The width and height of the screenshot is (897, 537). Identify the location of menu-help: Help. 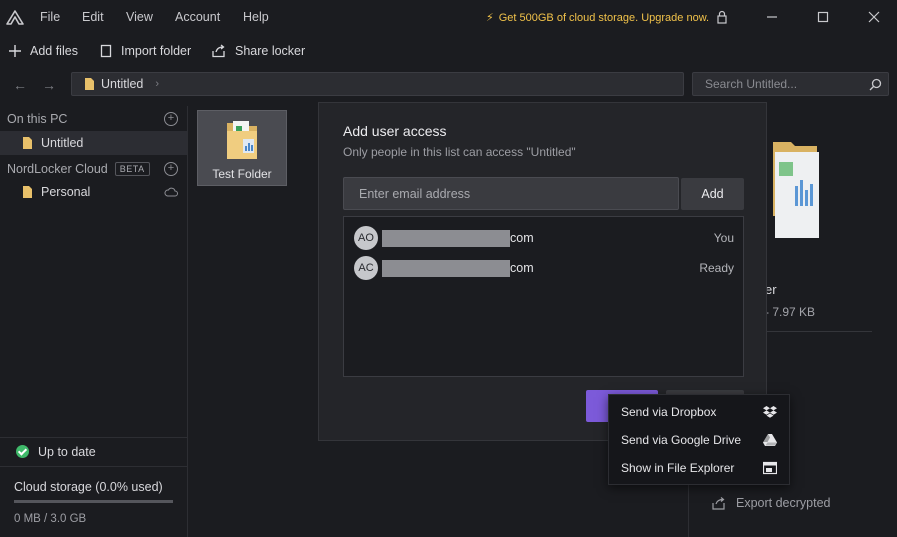
(256, 17).